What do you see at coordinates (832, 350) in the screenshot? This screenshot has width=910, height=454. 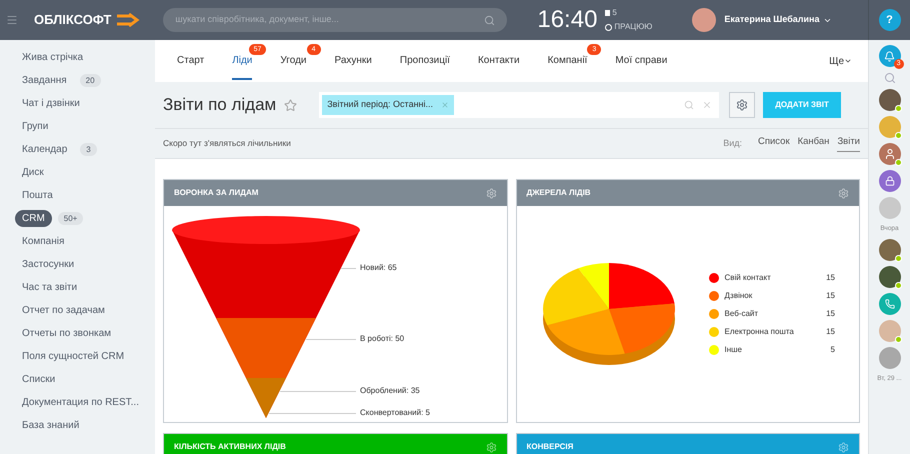 I see `legend-value: 5` at bounding box center [832, 350].